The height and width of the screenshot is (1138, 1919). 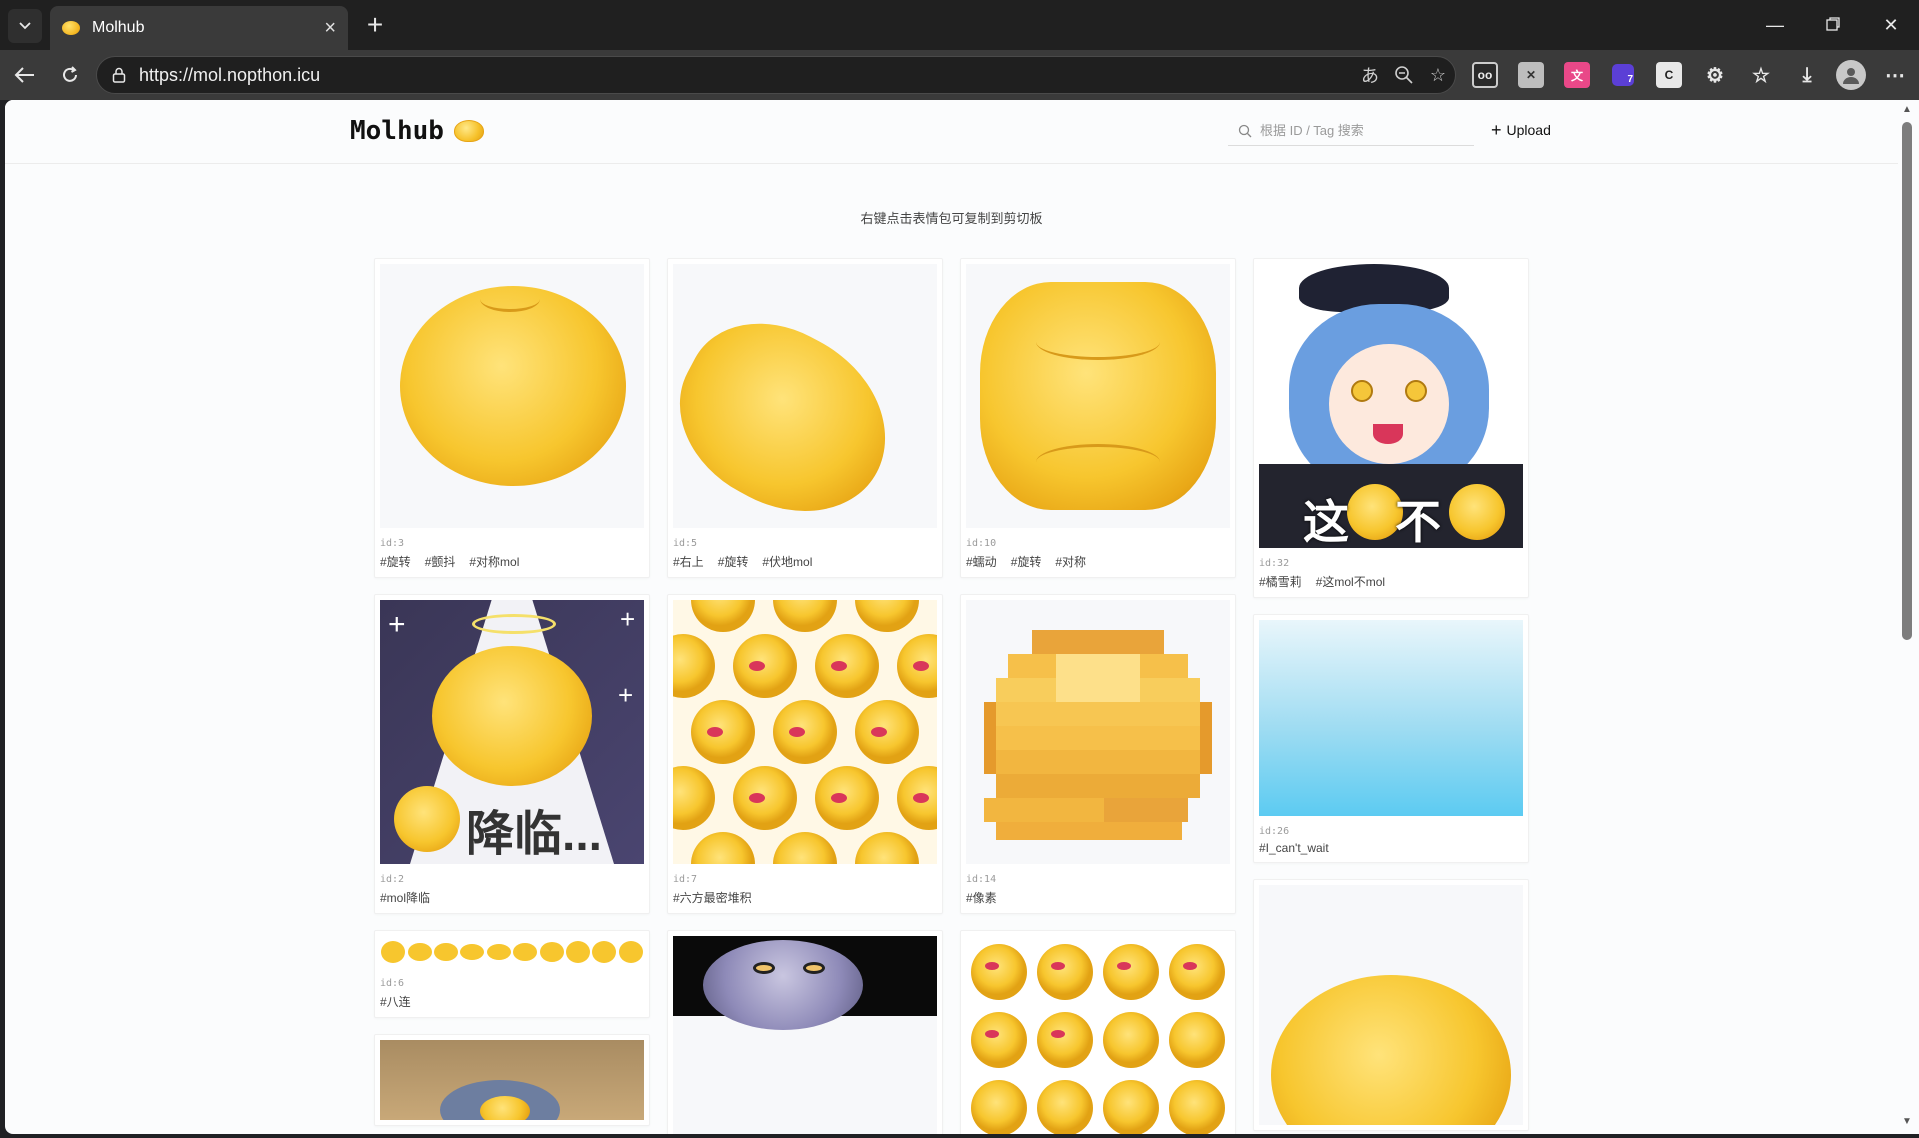 What do you see at coordinates (1294, 848) in the screenshot?
I see `tag: #I_can't_wait` at bounding box center [1294, 848].